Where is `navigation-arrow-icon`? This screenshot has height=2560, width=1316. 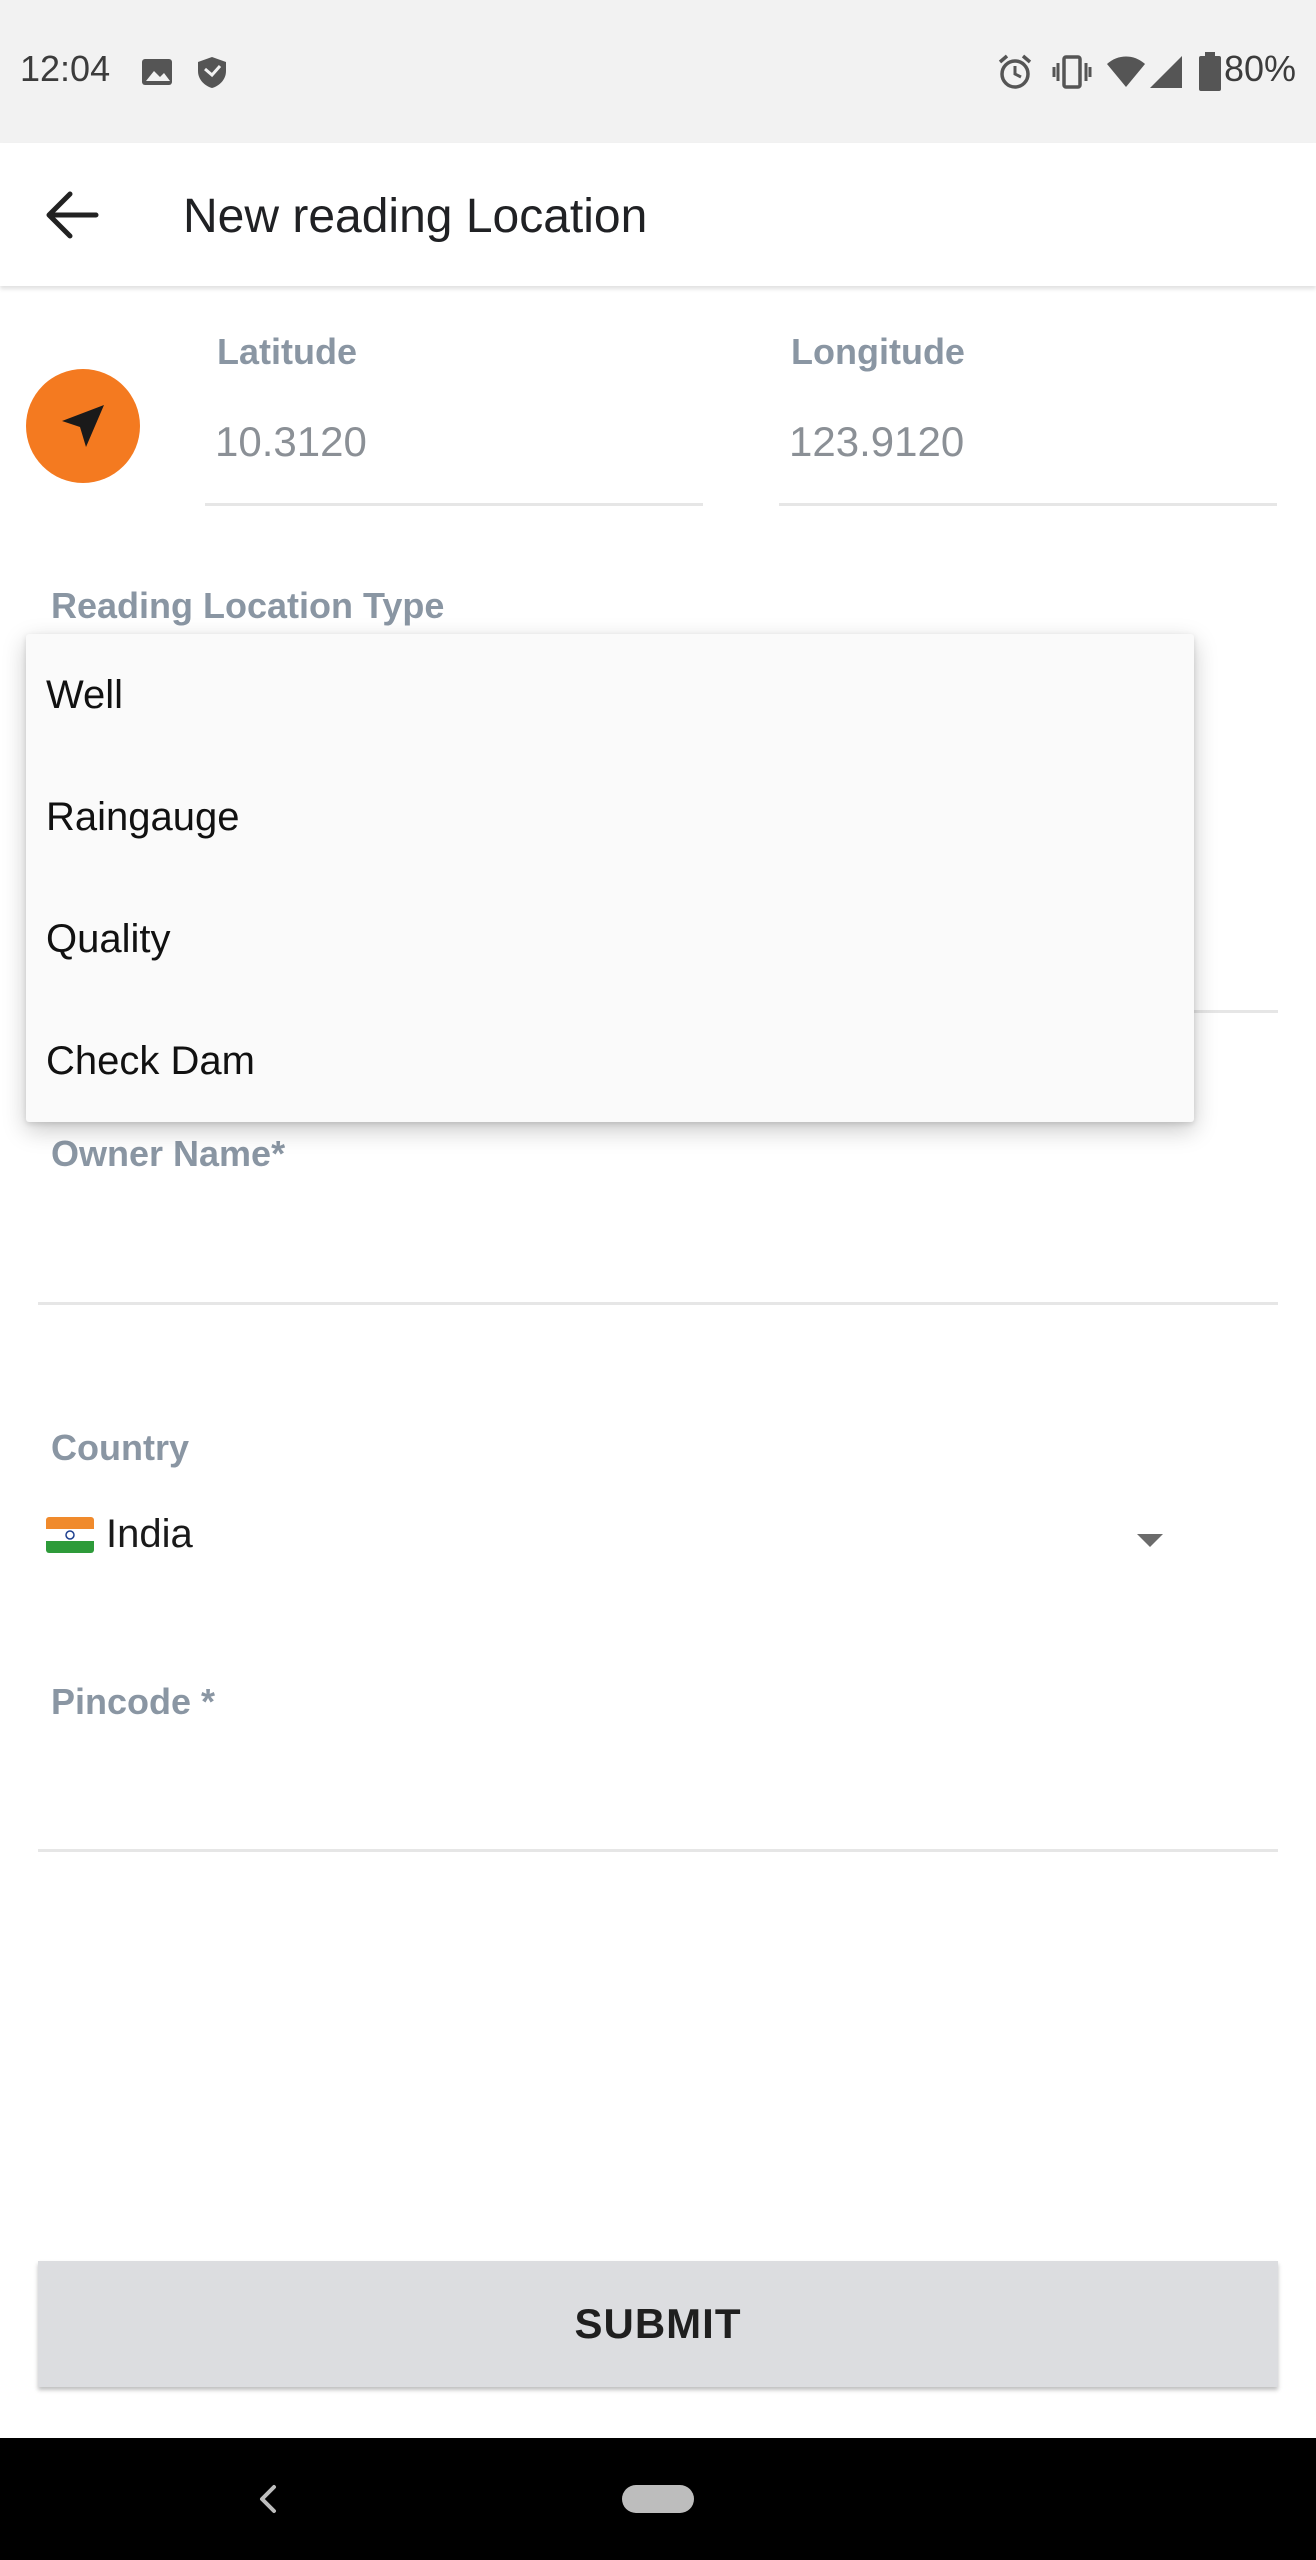
navigation-arrow-icon is located at coordinates (83, 426).